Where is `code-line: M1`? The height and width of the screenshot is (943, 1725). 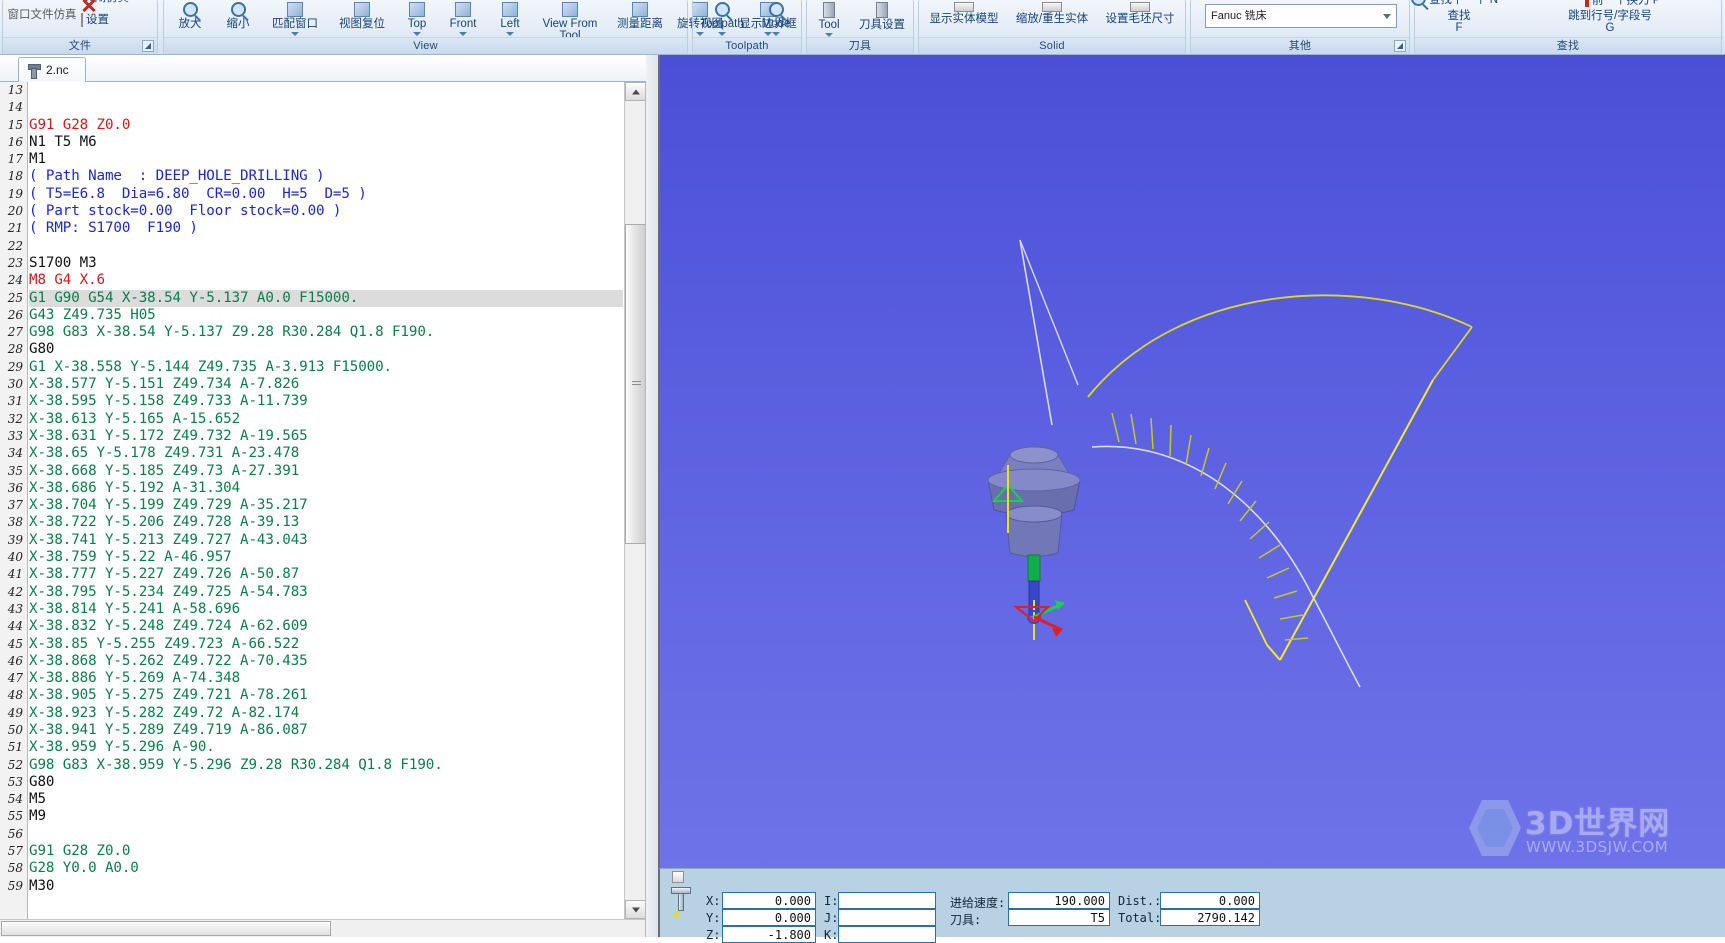
code-line: M1 is located at coordinates (326, 159).